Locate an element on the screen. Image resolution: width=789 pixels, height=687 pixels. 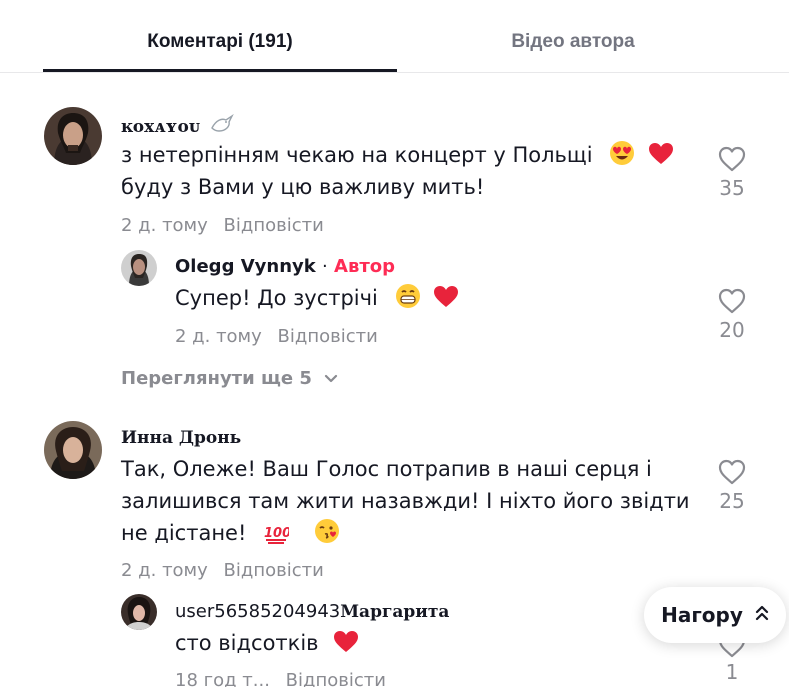
comment-username: ĸᴏxᴀʏᴏᴜ is located at coordinates (177, 126).